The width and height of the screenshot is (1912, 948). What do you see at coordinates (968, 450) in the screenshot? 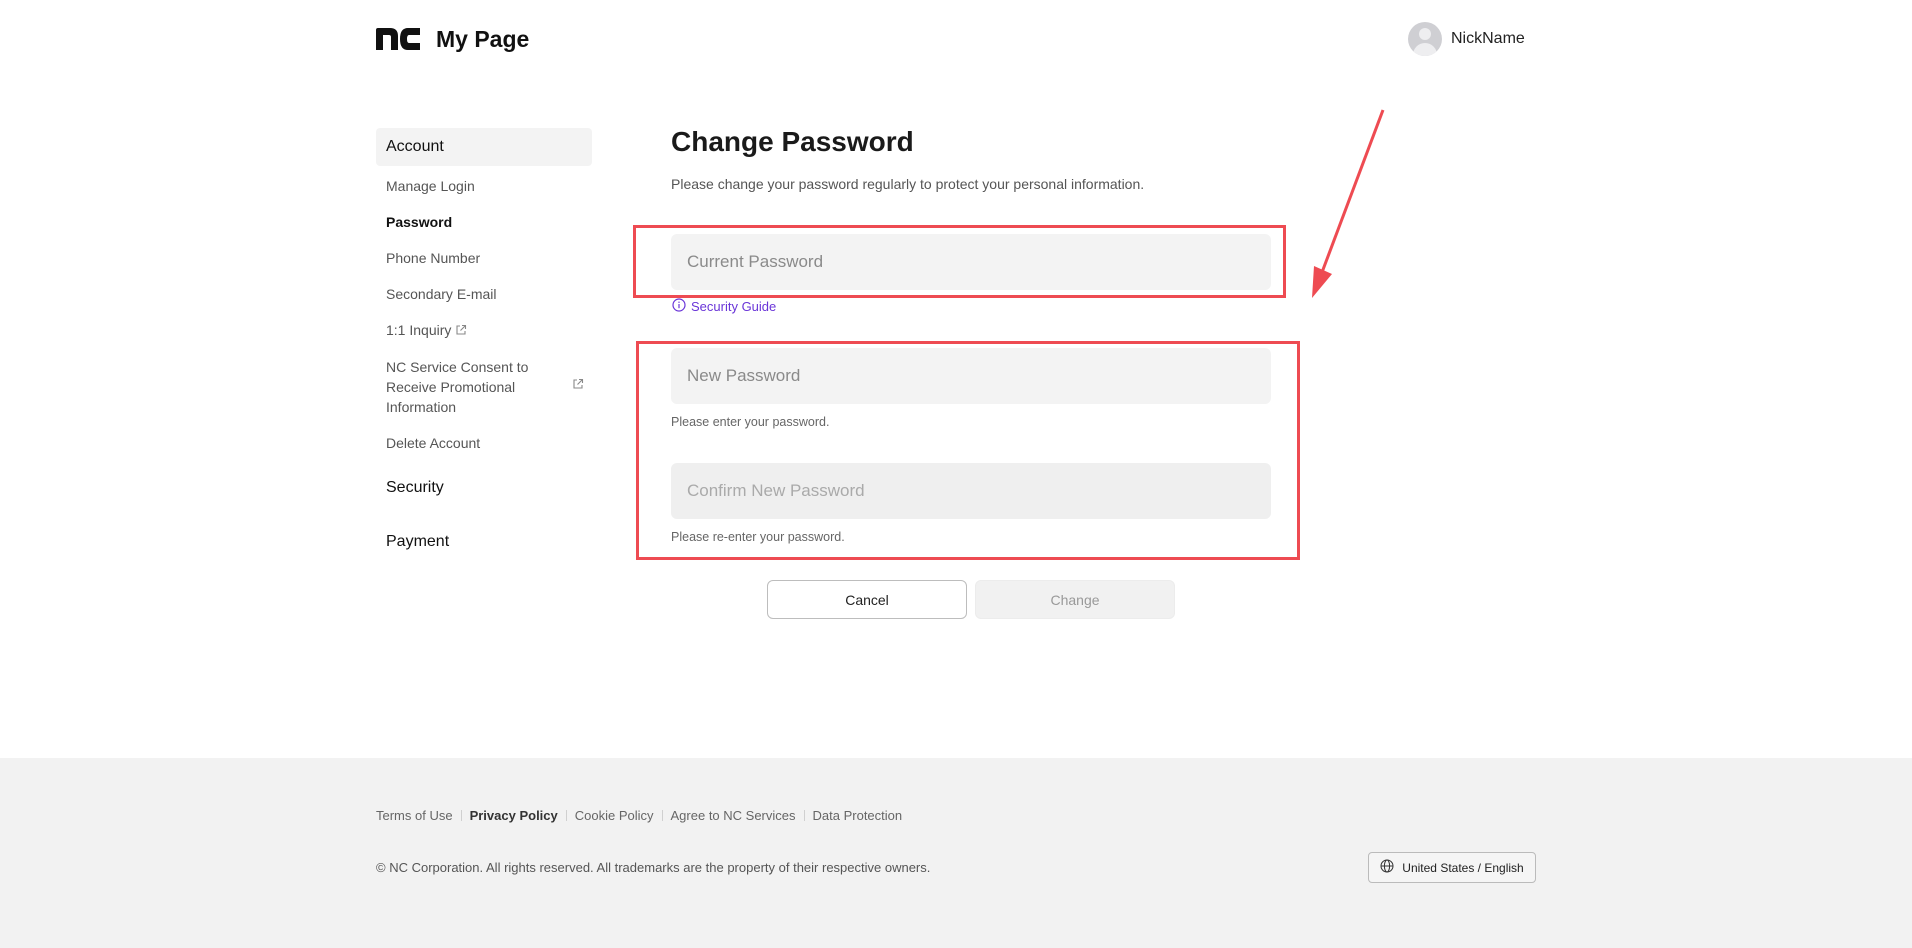
I see `highlight-box-new-password` at bounding box center [968, 450].